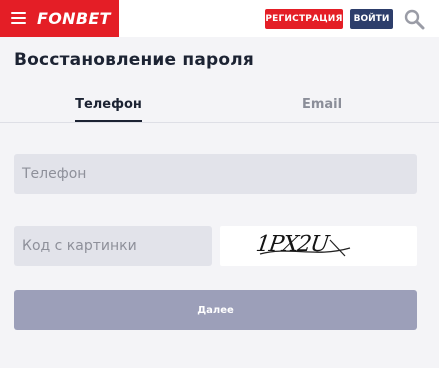 This screenshot has width=439, height=368. What do you see at coordinates (54, 174) in the screenshot?
I see `phone-input-placeholder: Телефон` at bounding box center [54, 174].